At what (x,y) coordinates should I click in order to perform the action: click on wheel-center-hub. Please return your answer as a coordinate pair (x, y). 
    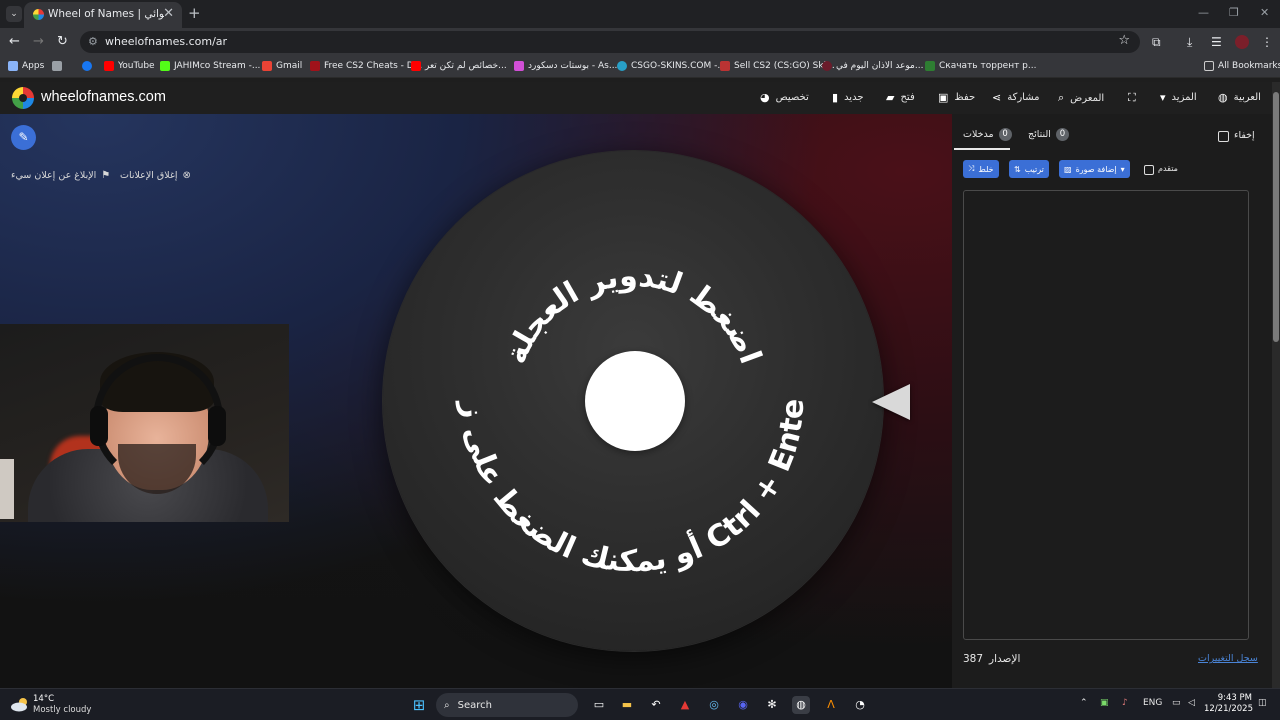
    Looking at the image, I should click on (635, 401).